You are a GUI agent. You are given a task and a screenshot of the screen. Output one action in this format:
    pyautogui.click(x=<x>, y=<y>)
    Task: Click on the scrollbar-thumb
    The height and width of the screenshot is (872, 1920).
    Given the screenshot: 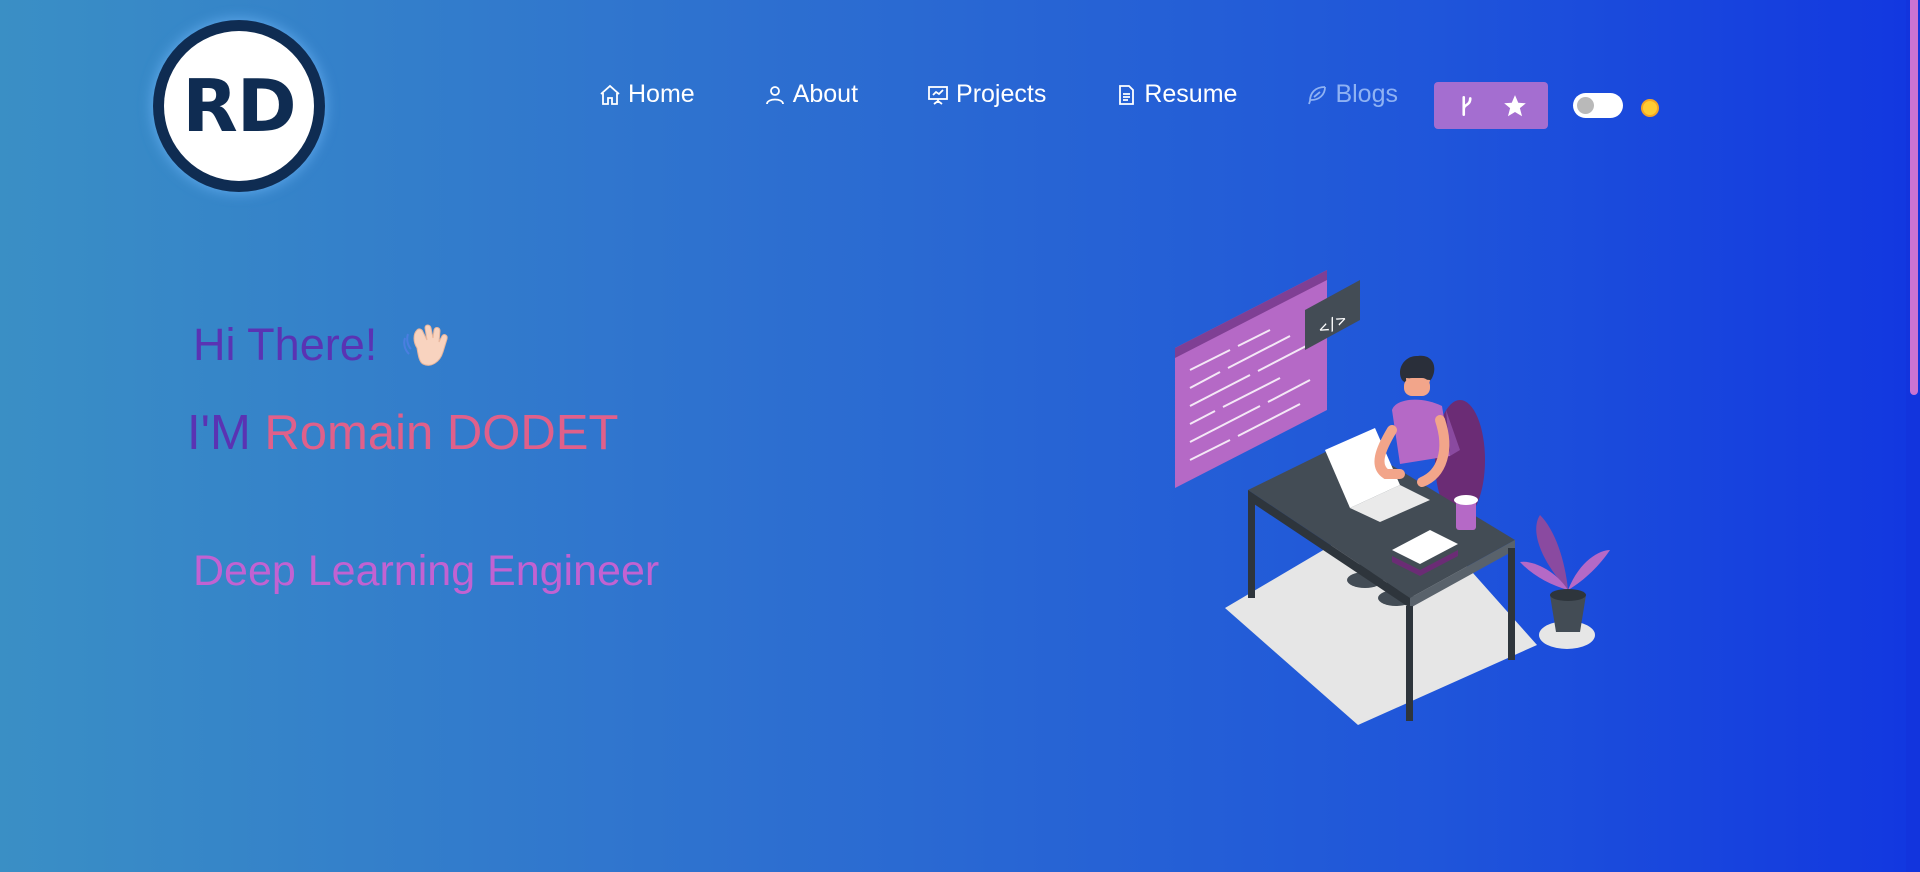 What is the action you would take?
    pyautogui.click(x=1914, y=197)
    